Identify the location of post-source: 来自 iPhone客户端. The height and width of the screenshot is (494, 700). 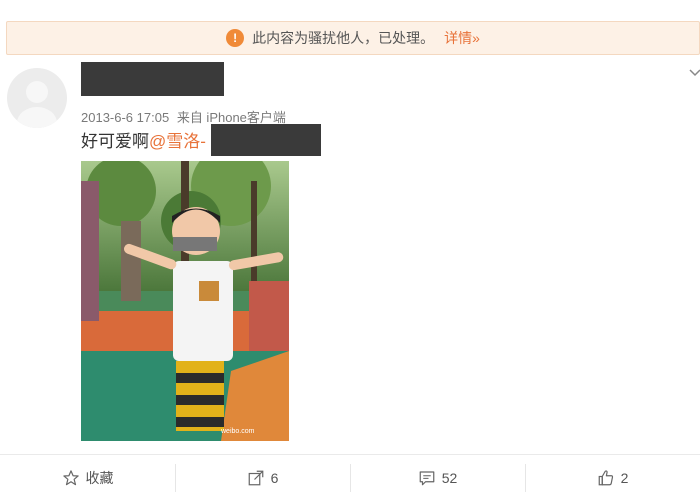
(231, 117).